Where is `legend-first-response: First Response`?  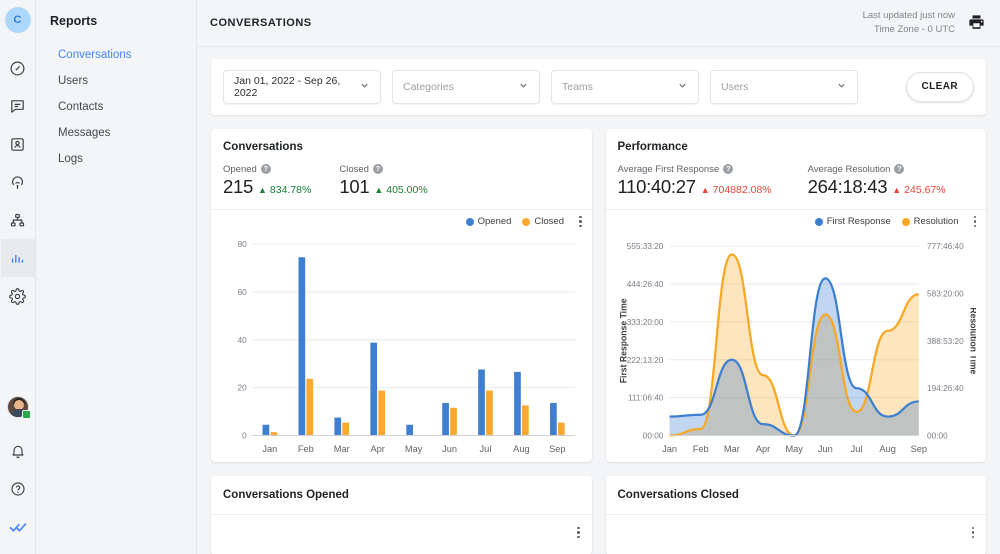 legend-first-response: First Response is located at coordinates (852, 221).